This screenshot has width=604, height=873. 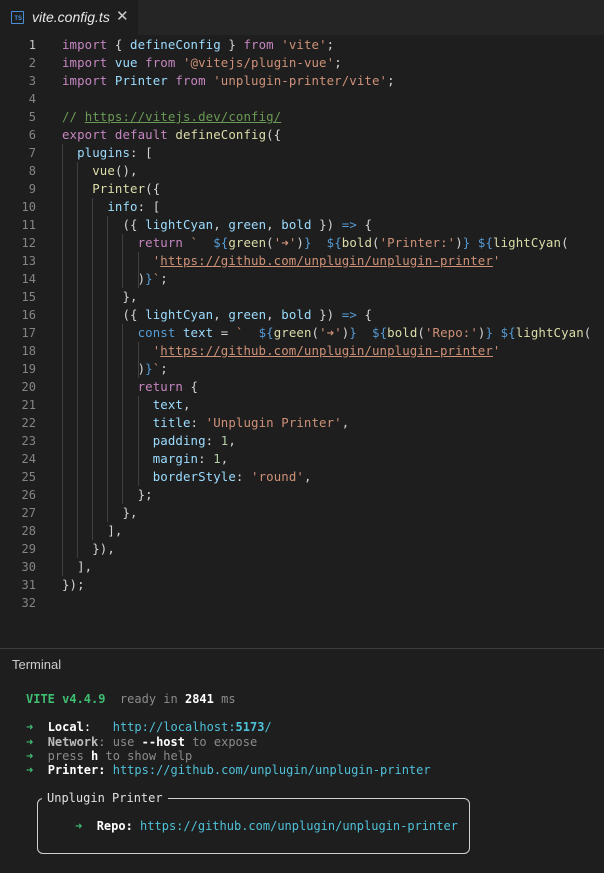 I want to click on line-number: 3, so click(x=32, y=81).